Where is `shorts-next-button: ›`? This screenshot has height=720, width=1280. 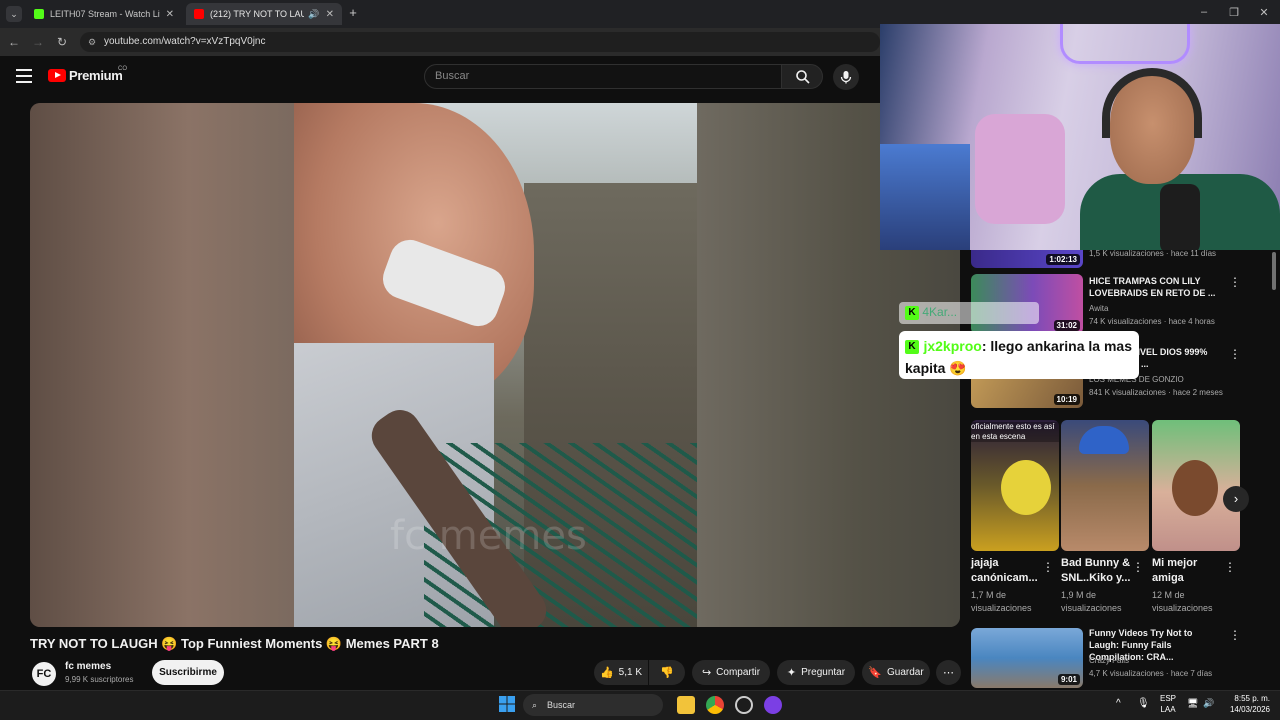
shorts-next-button: › is located at coordinates (1236, 499).